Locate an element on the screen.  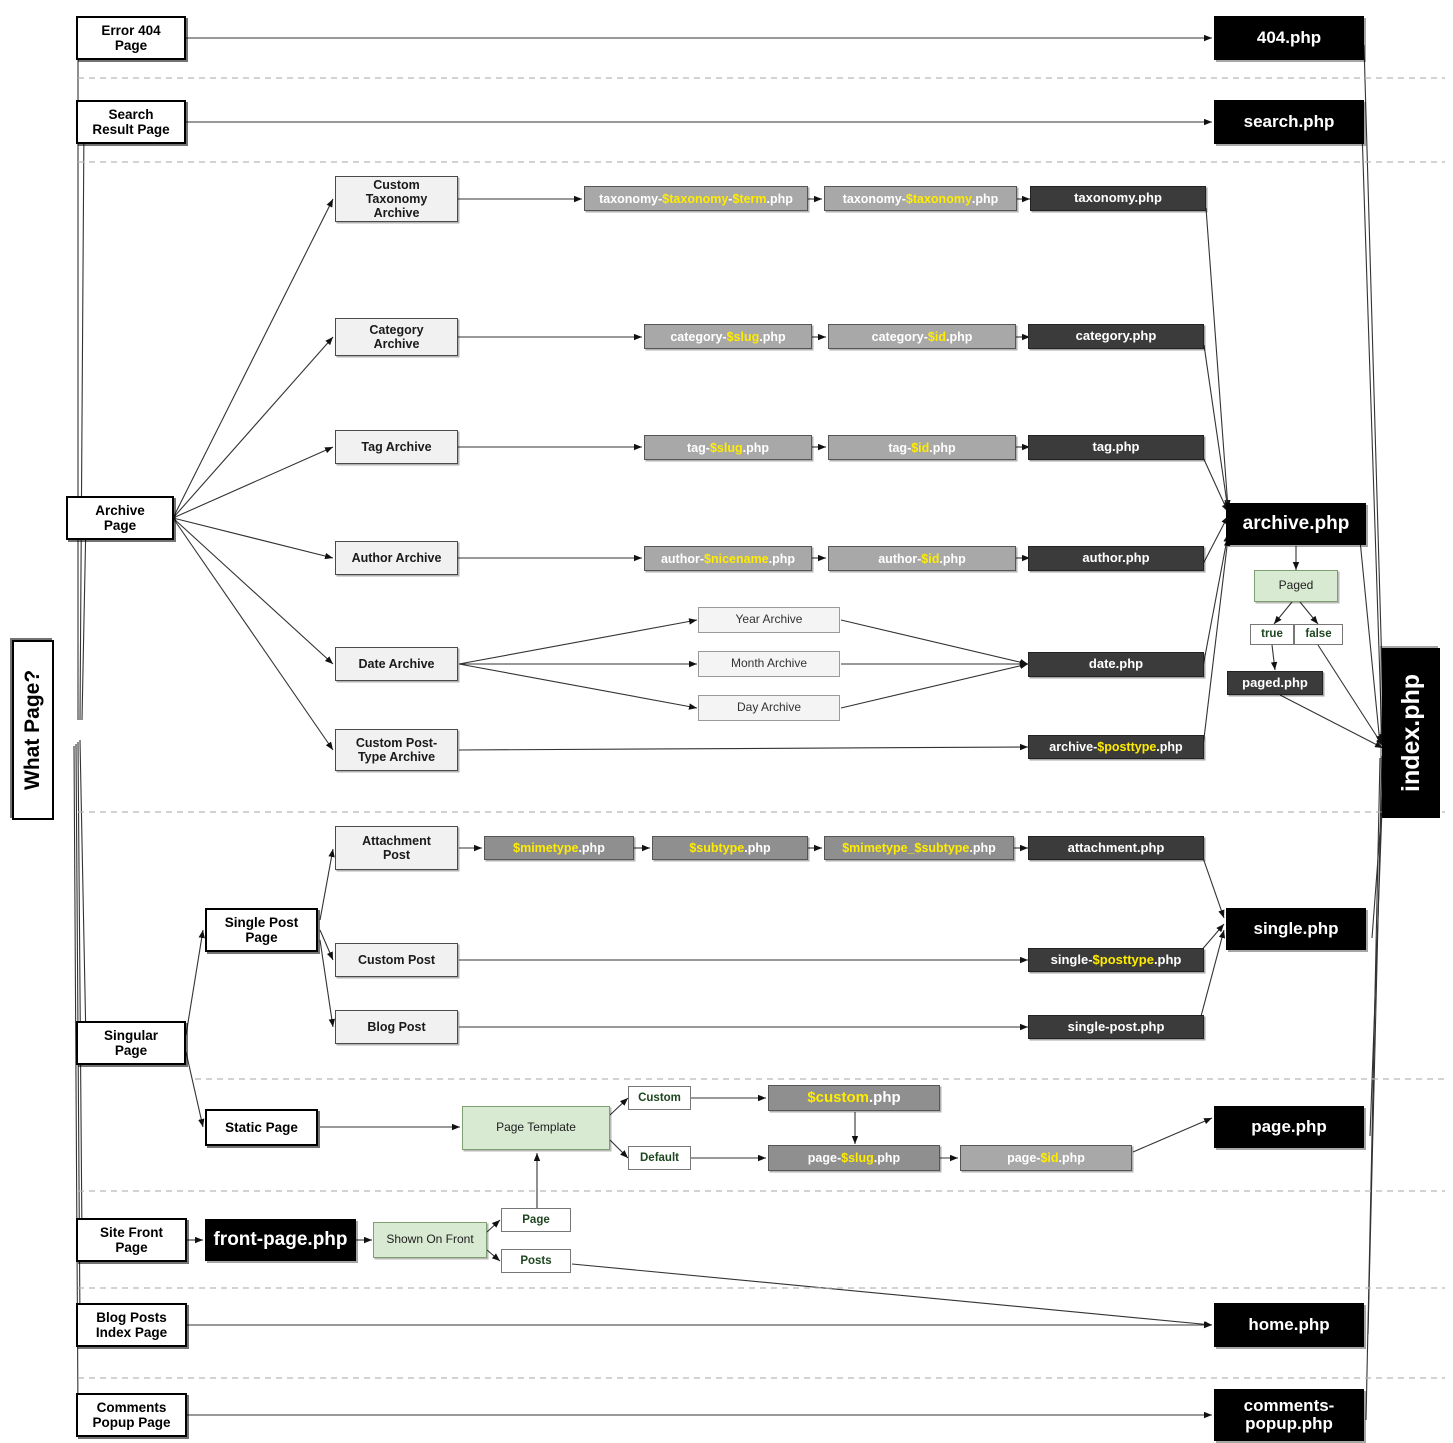
template-archive-posttype: archive- $posttype .php is located at coordinates (1116, 747).